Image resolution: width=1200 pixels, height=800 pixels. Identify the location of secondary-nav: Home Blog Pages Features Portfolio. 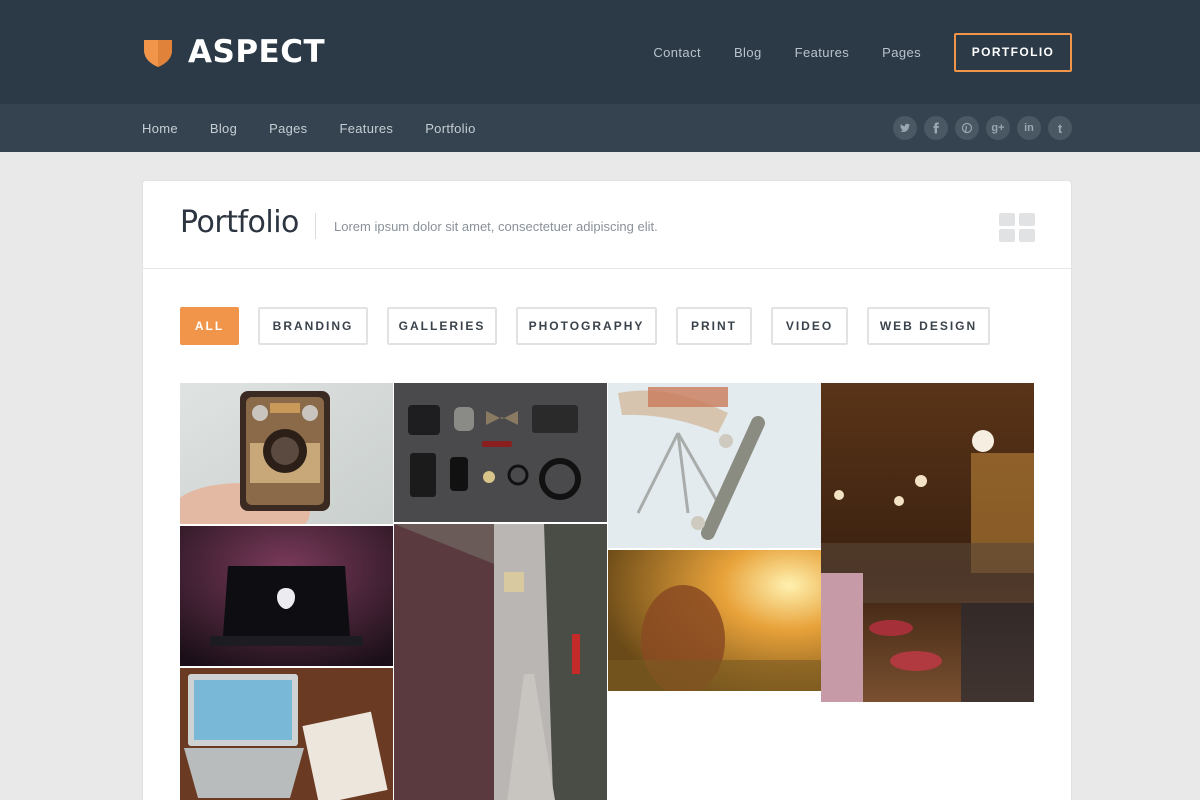
(325, 128).